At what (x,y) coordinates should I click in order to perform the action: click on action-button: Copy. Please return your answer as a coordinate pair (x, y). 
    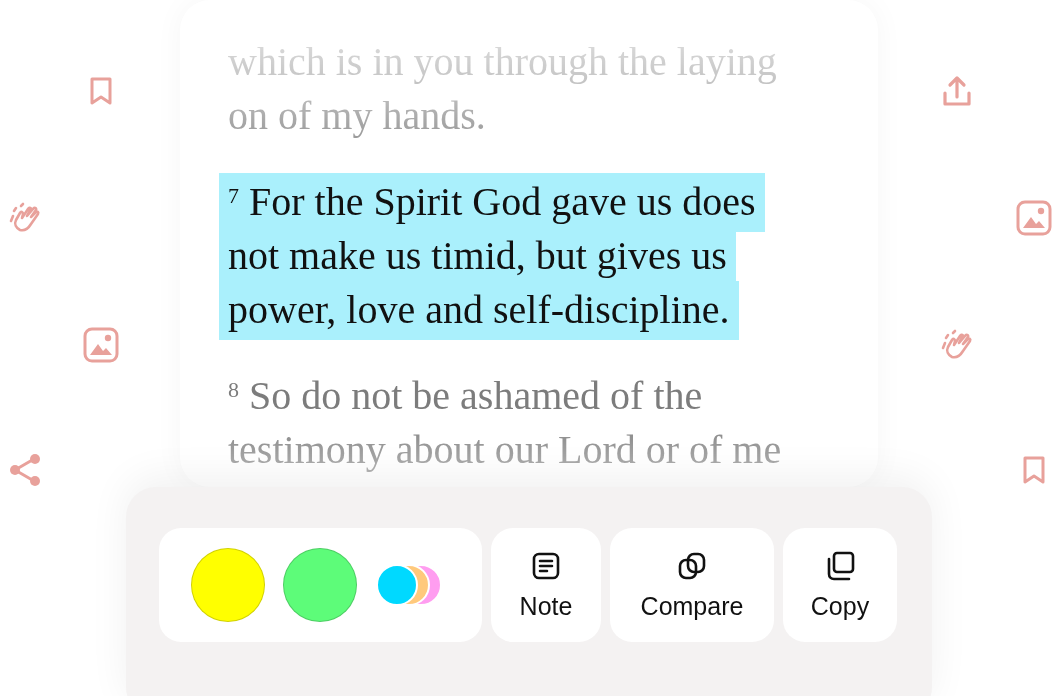
    Looking at the image, I should click on (840, 585).